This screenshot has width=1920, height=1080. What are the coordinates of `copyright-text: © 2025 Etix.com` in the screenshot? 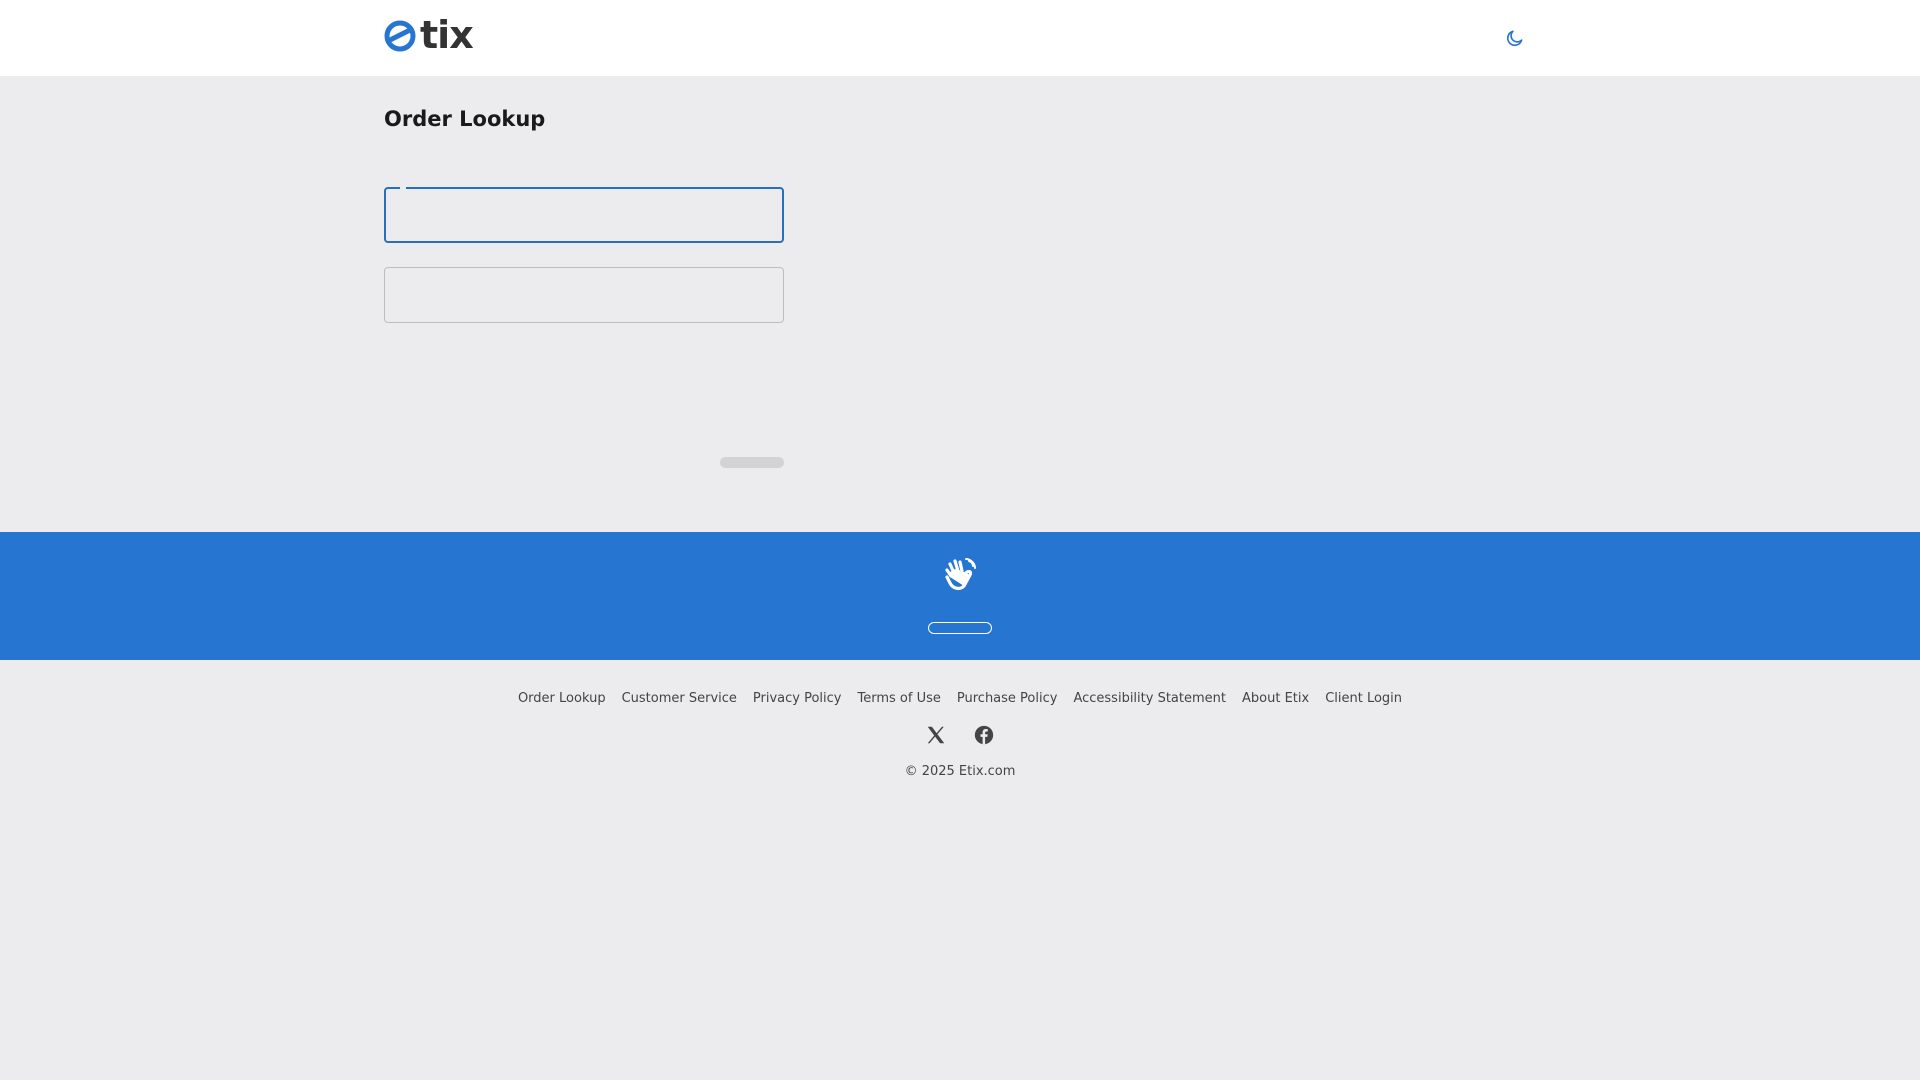 It's located at (960, 771).